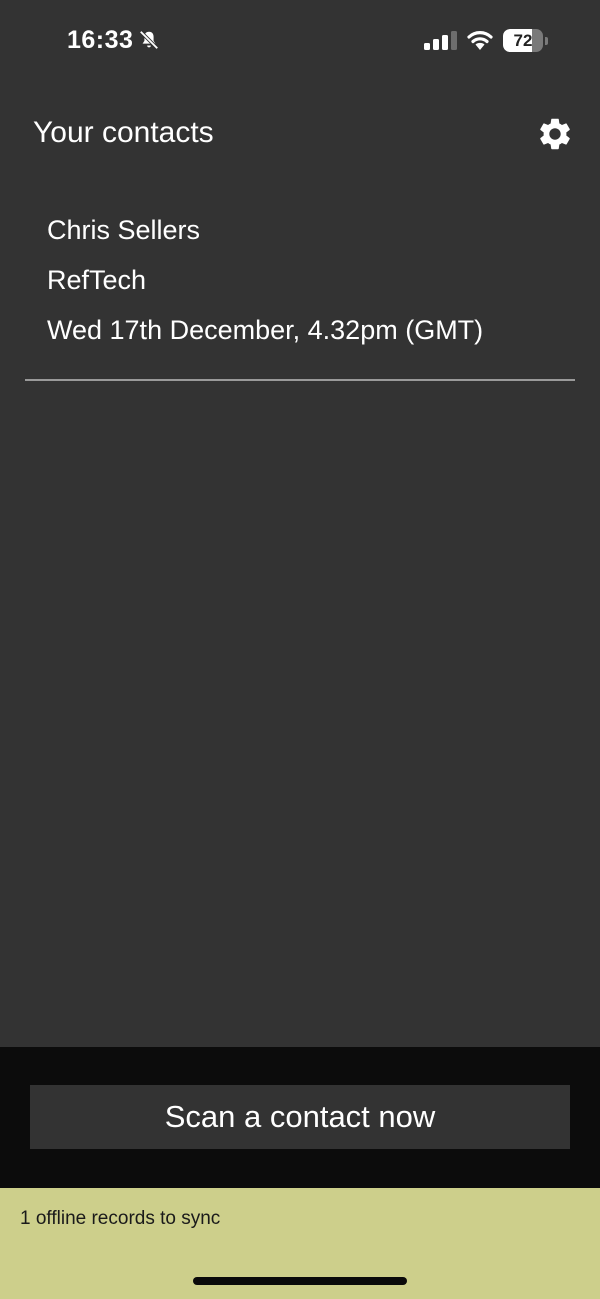  What do you see at coordinates (124, 230) in the screenshot?
I see `contact-name: Chris Sellers` at bounding box center [124, 230].